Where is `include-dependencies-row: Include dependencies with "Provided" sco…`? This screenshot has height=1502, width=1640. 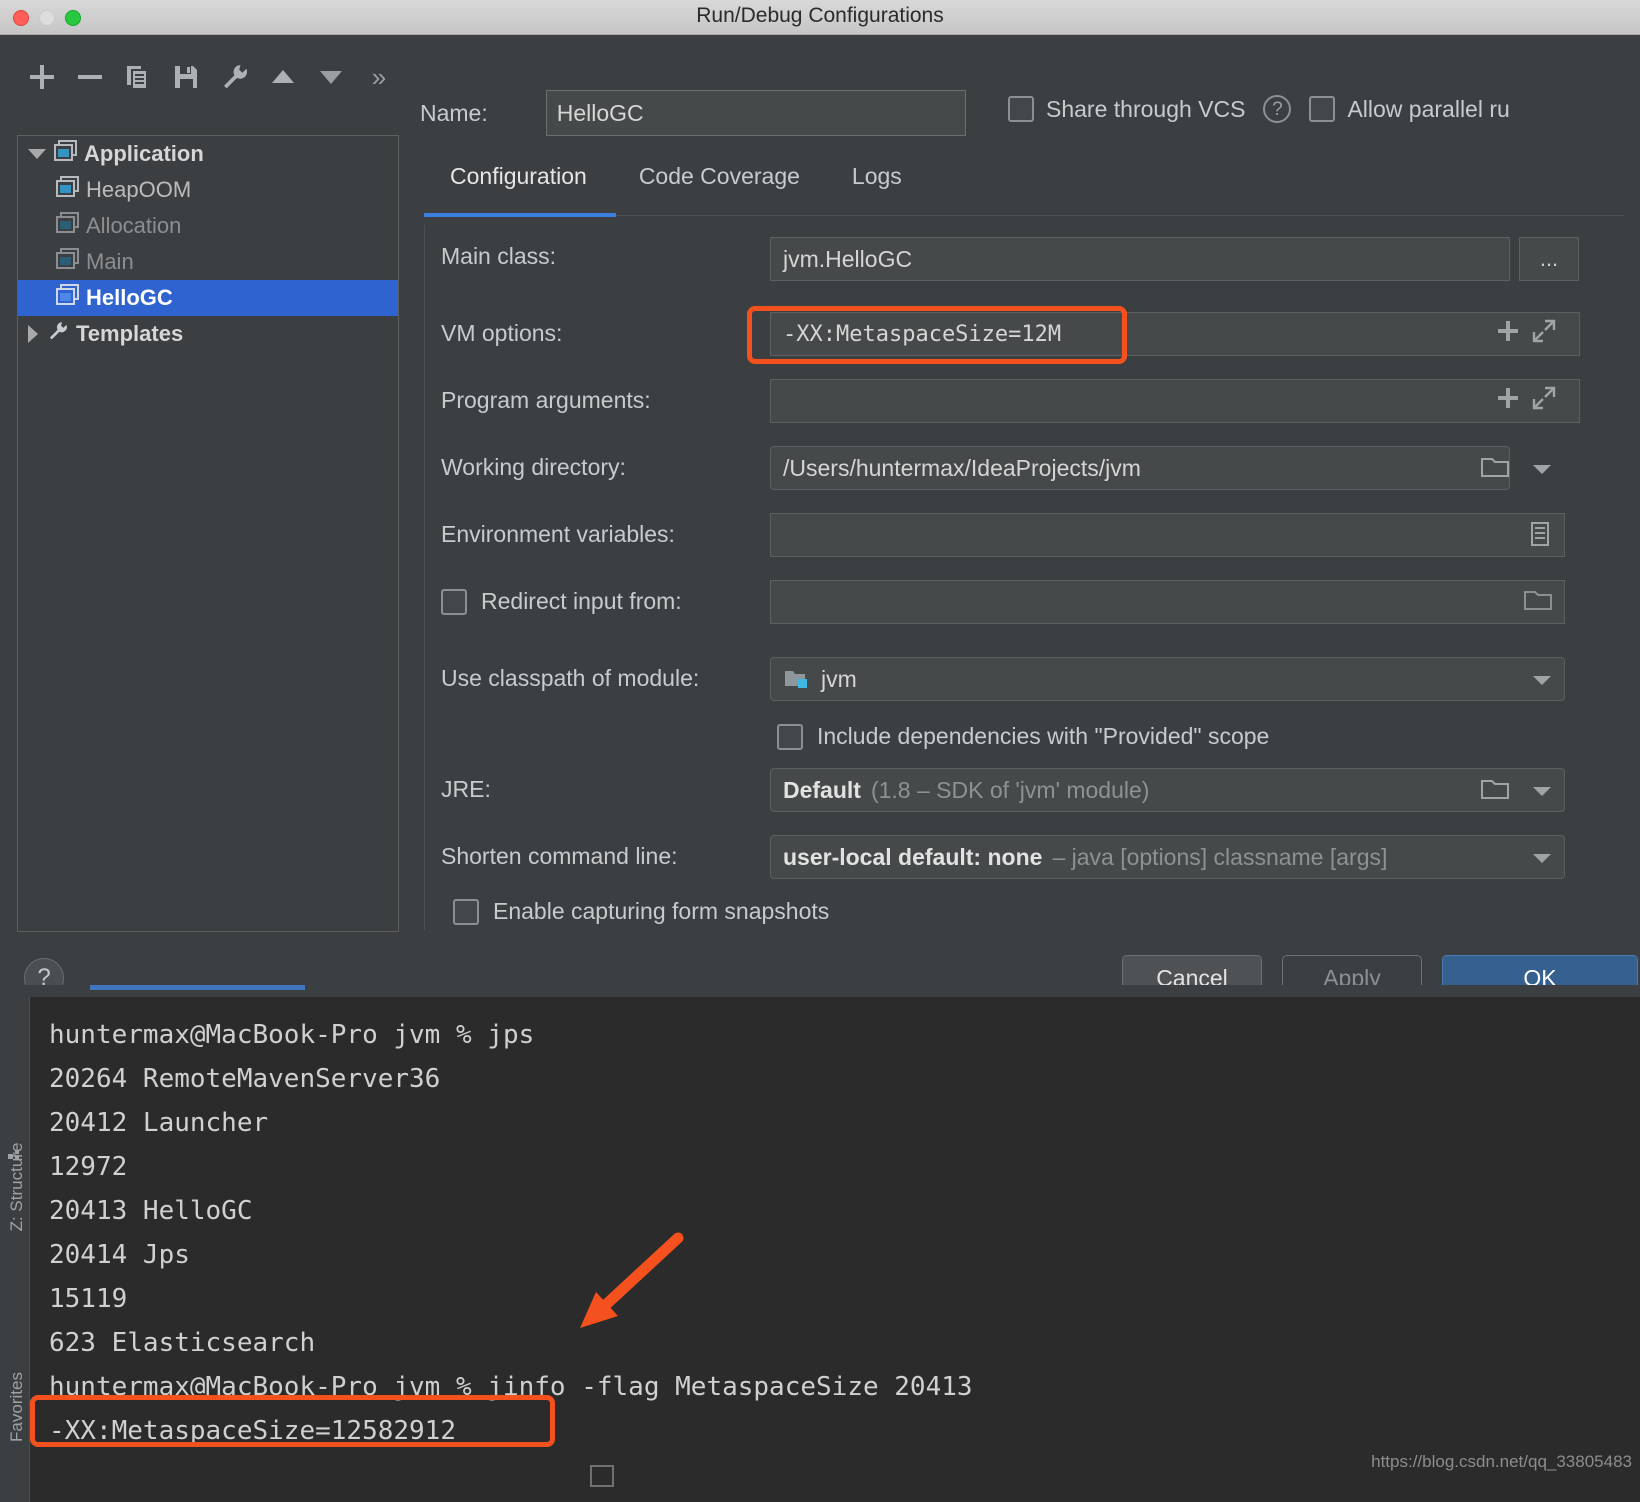 include-dependencies-row: Include dependencies with "Provided" sco… is located at coordinates (1023, 736).